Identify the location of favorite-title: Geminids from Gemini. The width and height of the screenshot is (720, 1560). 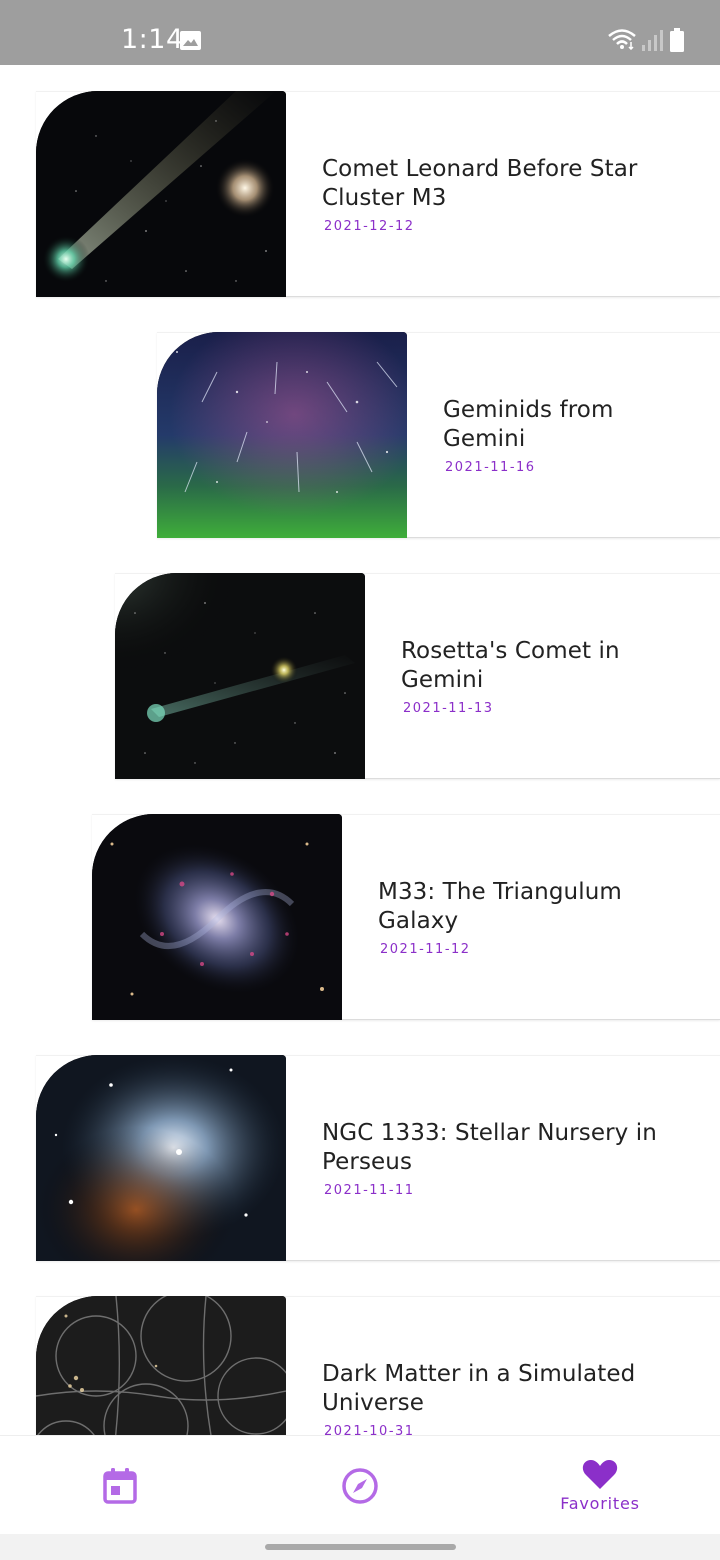
(528, 424).